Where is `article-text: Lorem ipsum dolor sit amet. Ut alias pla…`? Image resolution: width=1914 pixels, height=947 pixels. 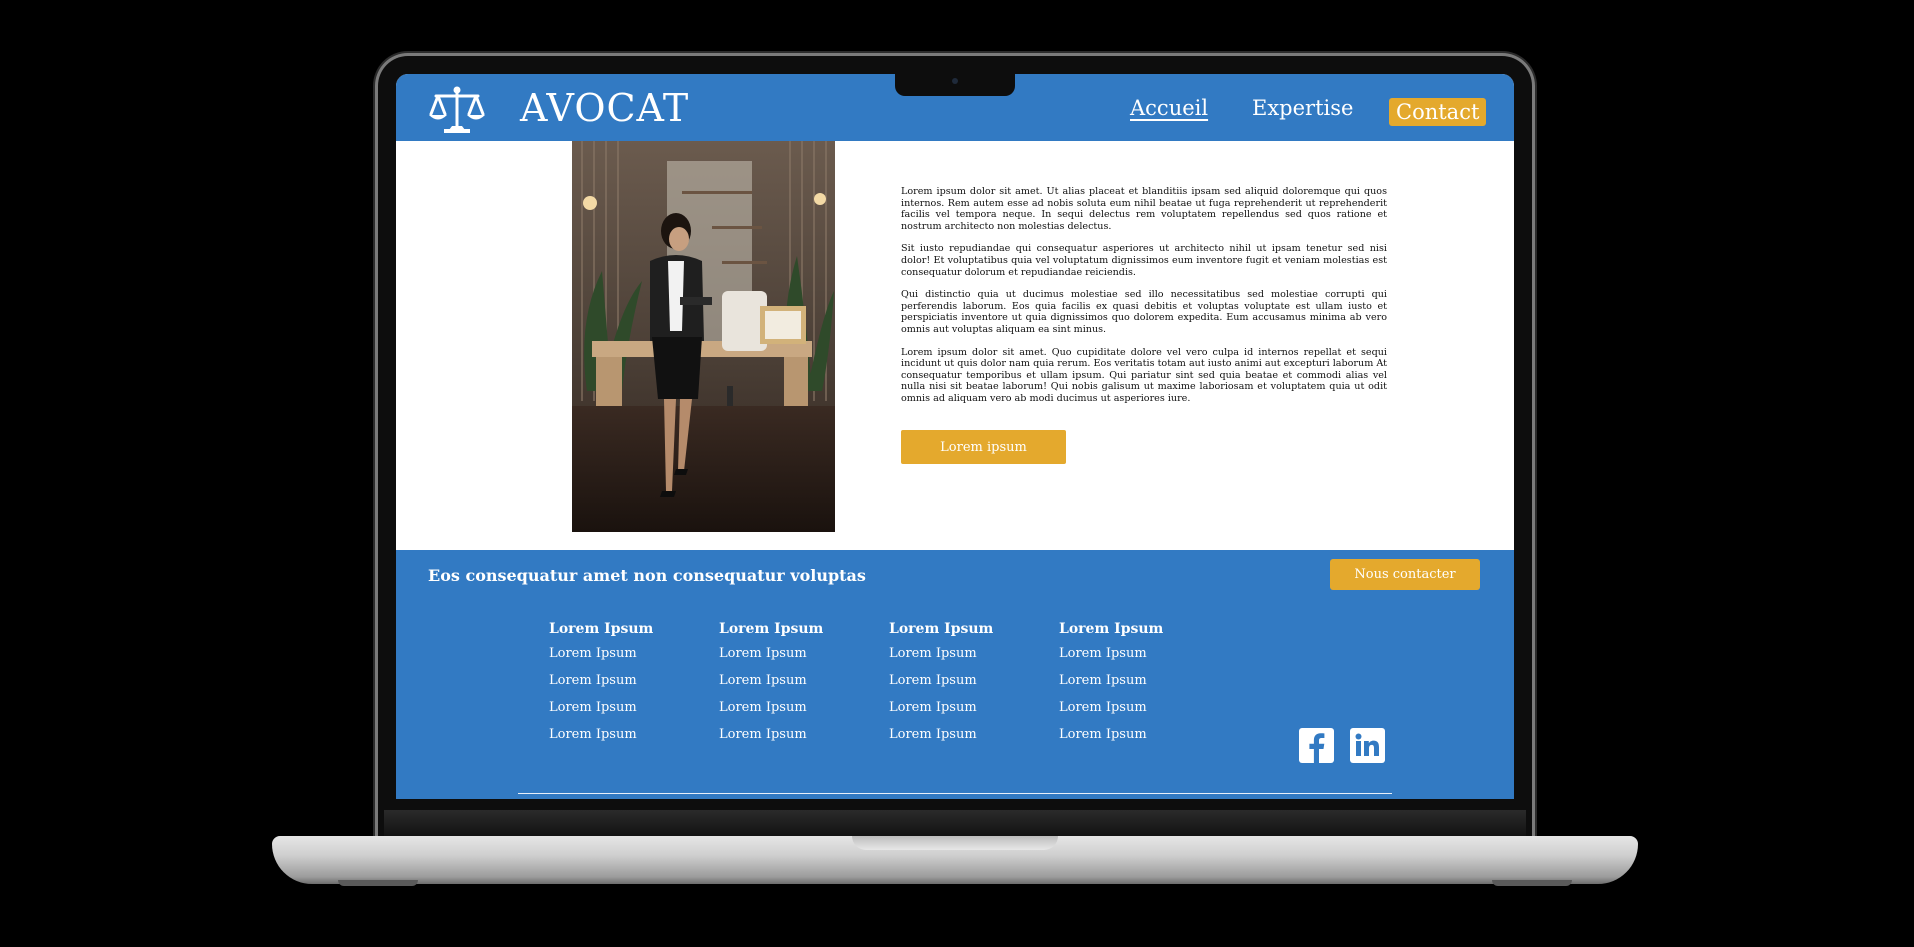
article-text: Lorem ipsum dolor sit amet. Ut alias pla… is located at coordinates (1144, 301).